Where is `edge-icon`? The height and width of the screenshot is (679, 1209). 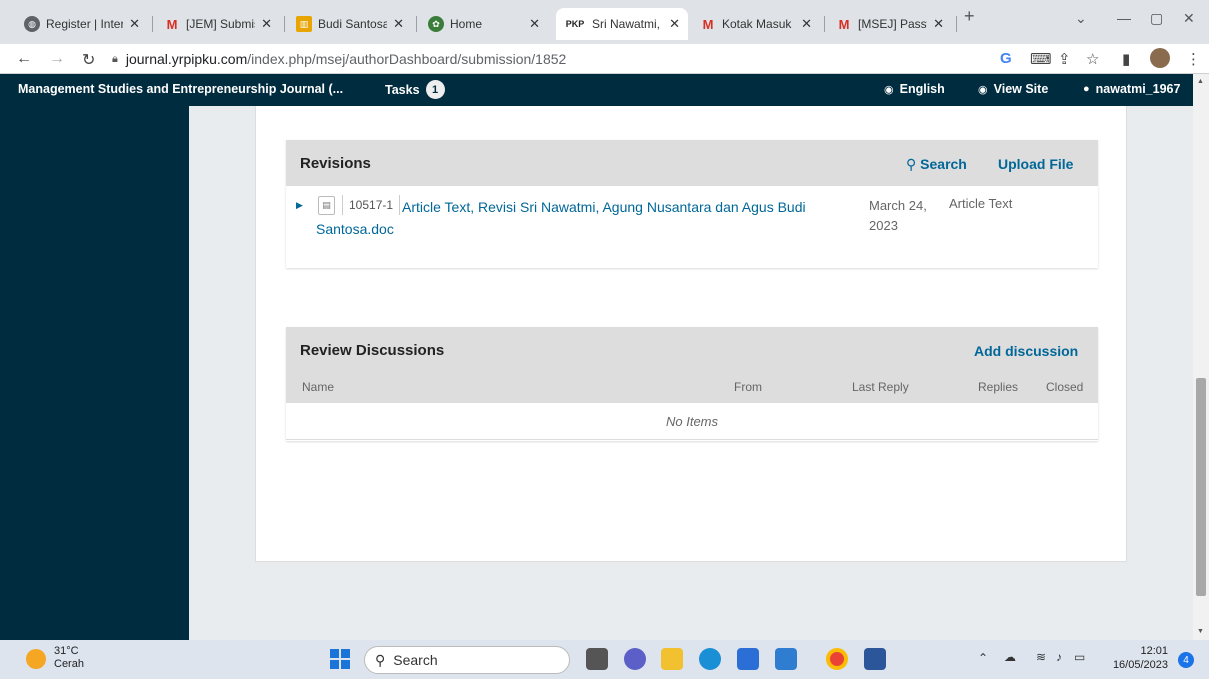
edge-icon is located at coordinates (710, 659).